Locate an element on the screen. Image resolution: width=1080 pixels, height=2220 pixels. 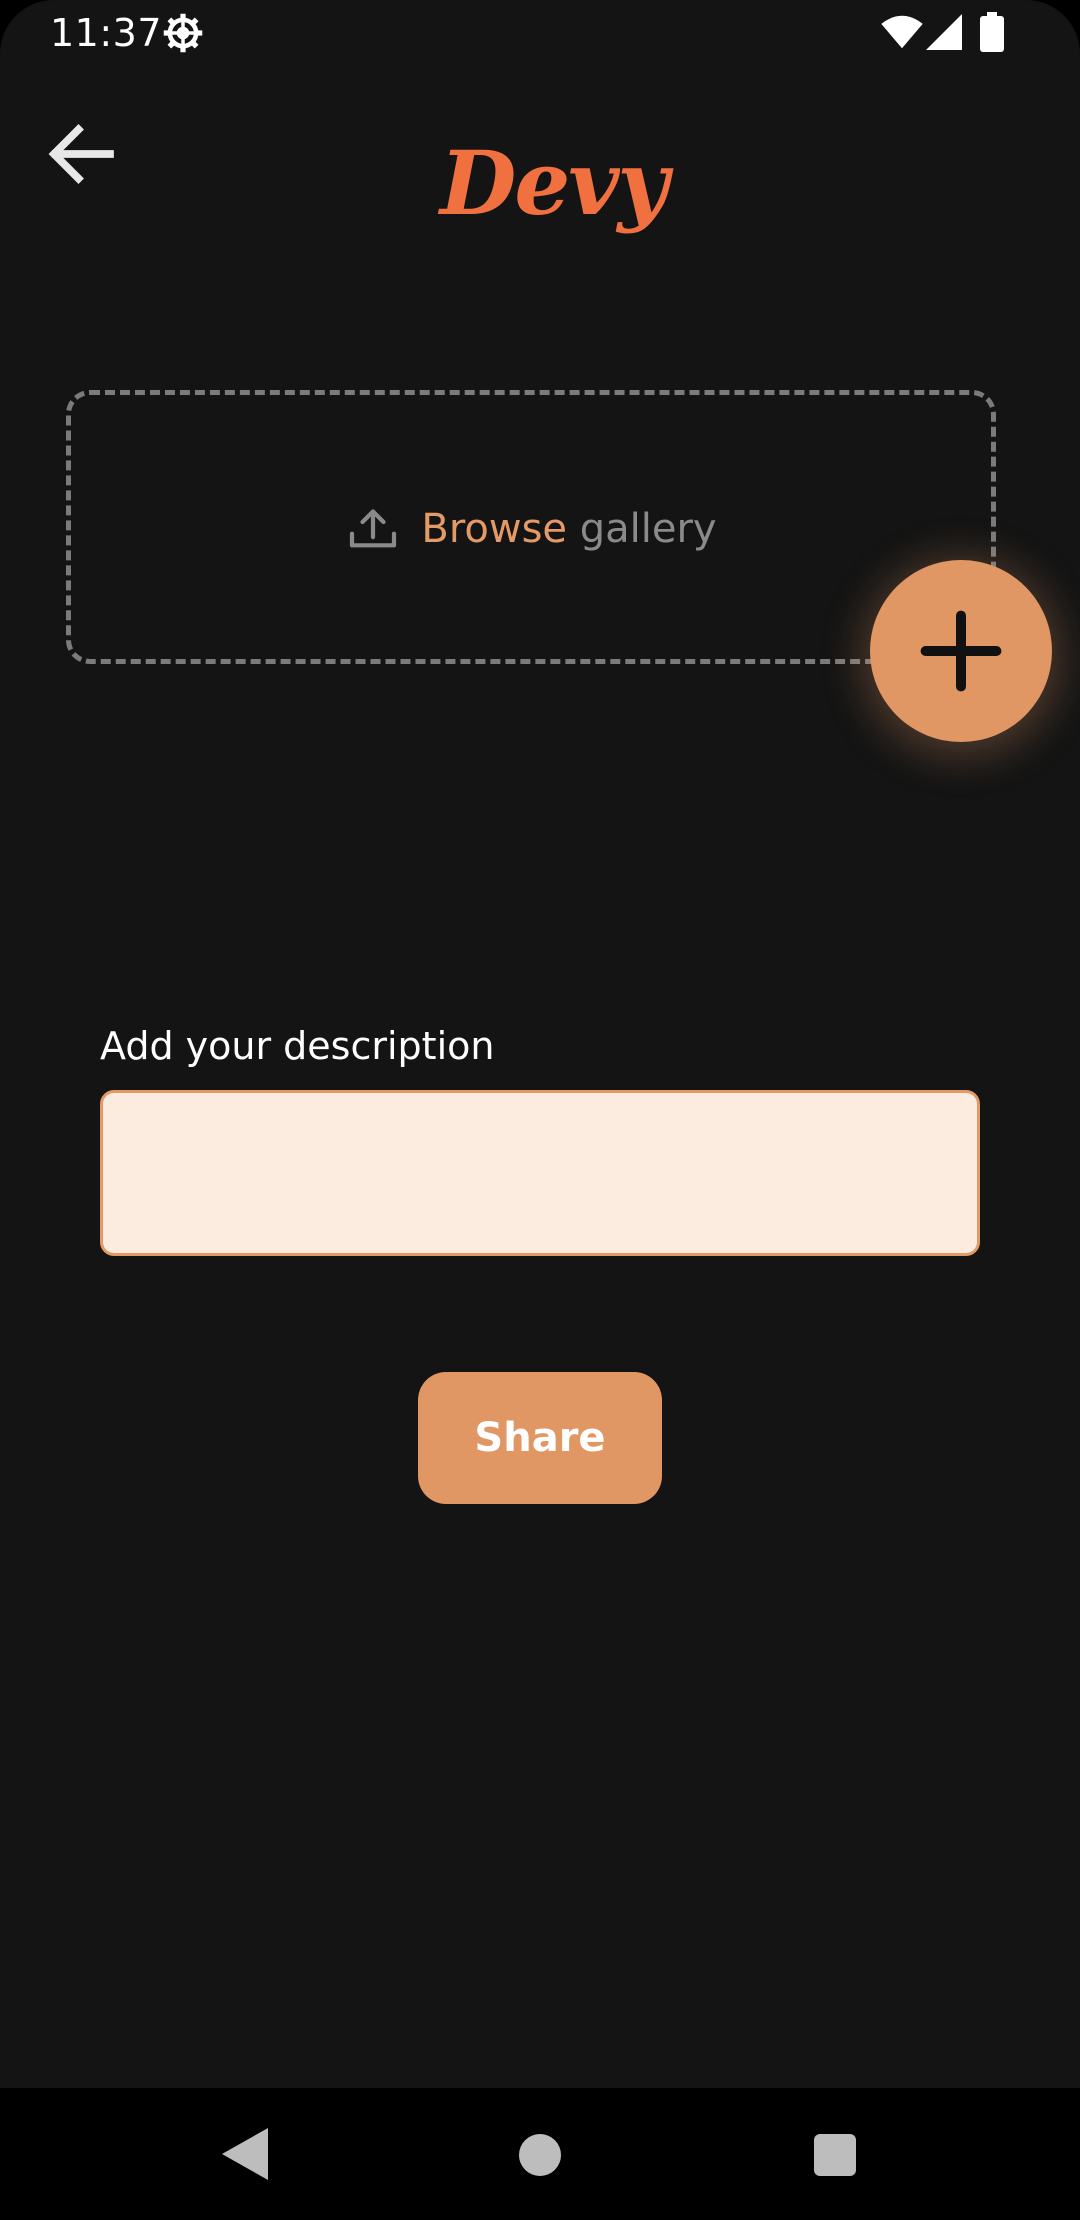
status-bar: 11:37 is located at coordinates (540, 33).